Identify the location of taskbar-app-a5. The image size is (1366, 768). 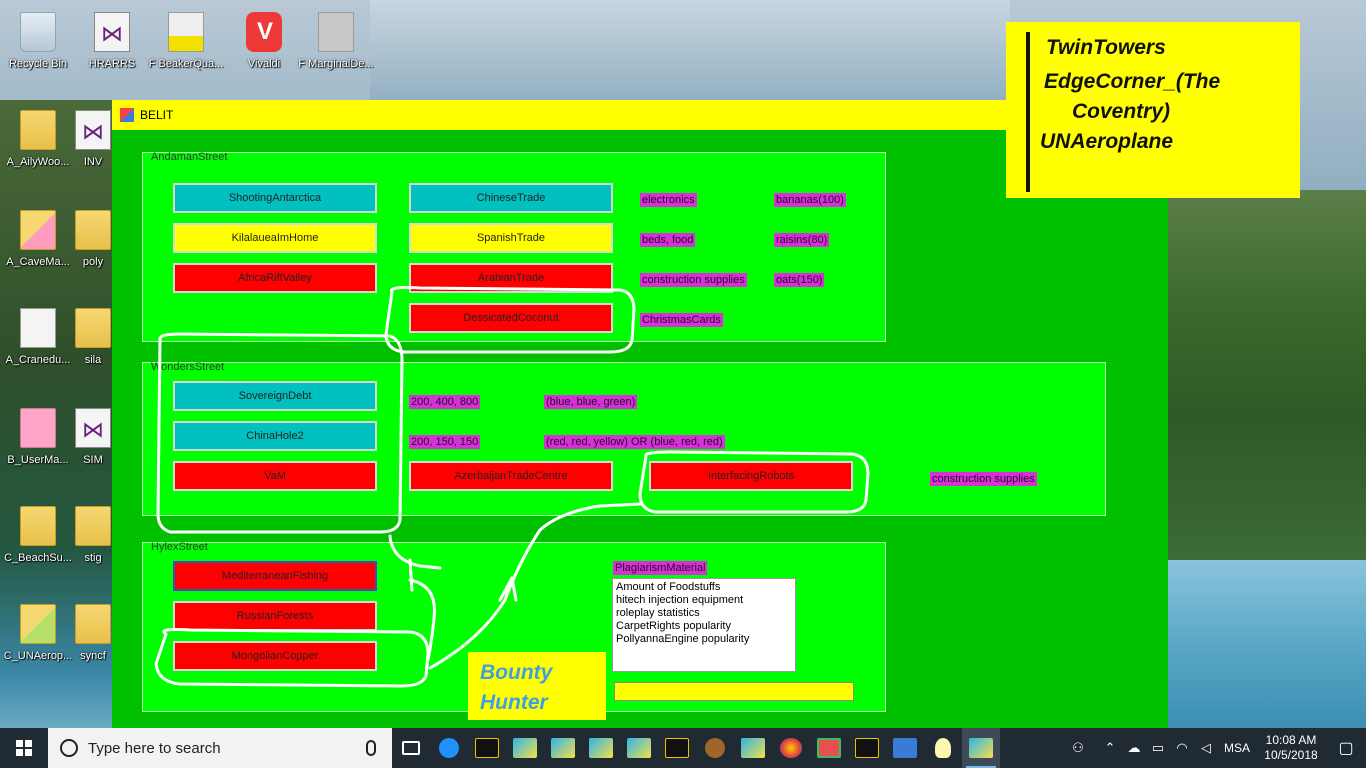
(753, 748).